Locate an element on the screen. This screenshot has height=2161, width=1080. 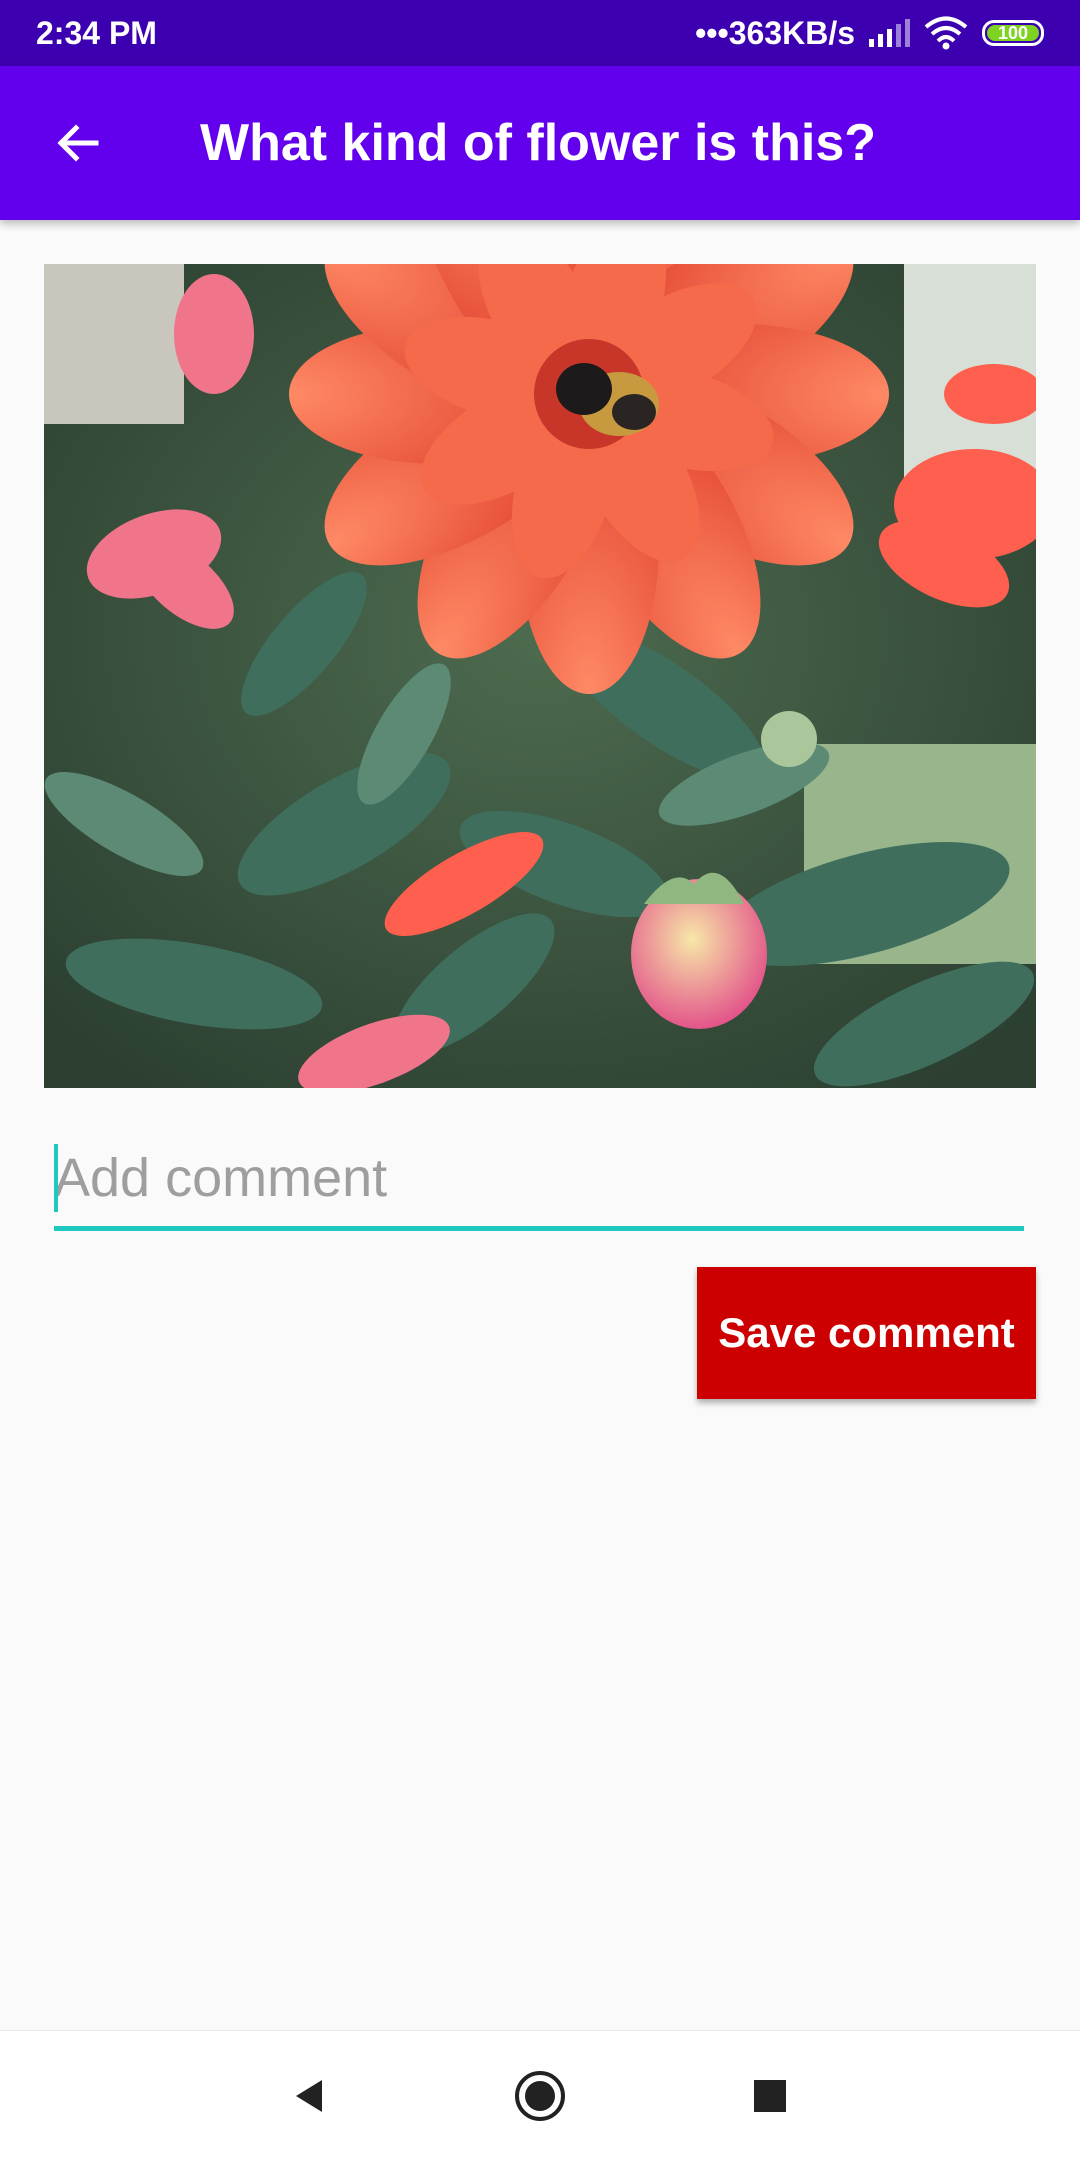
nav-home-button is located at coordinates (540, 2096).